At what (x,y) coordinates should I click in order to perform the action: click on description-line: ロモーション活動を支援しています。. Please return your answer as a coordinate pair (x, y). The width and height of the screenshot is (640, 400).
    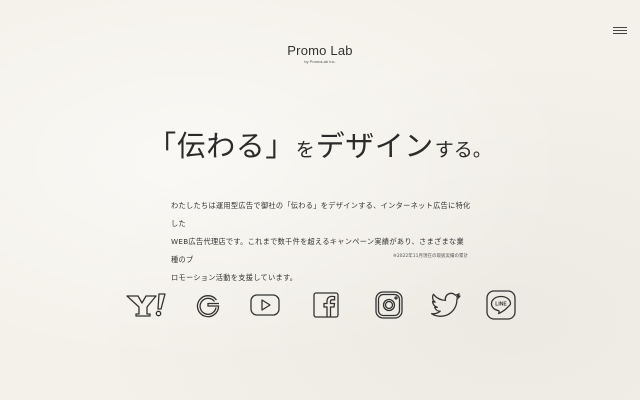
    Looking at the image, I should click on (234, 277).